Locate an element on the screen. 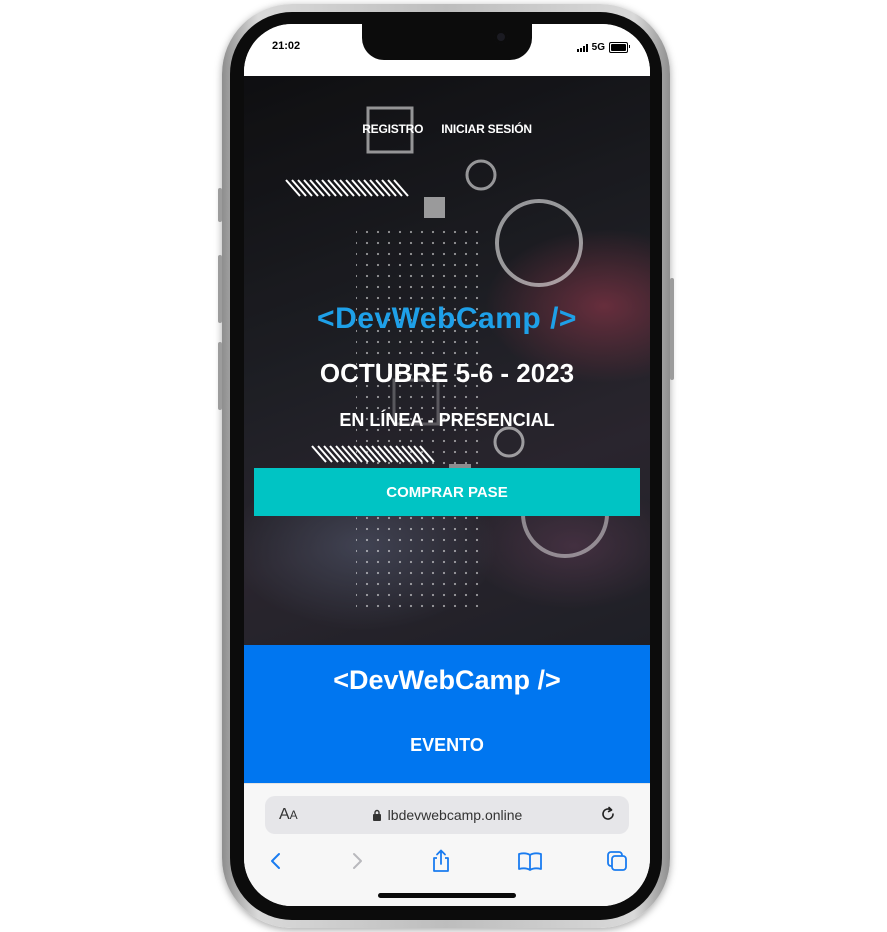 The height and width of the screenshot is (932, 887). bookmarks-icon is located at coordinates (530, 861).